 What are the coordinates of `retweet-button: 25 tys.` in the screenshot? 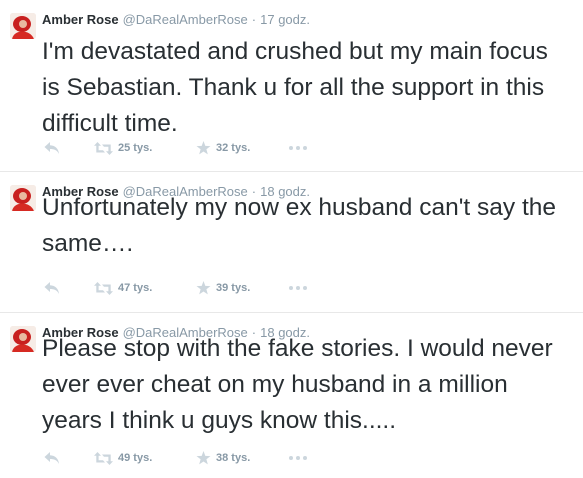 It's located at (145, 148).